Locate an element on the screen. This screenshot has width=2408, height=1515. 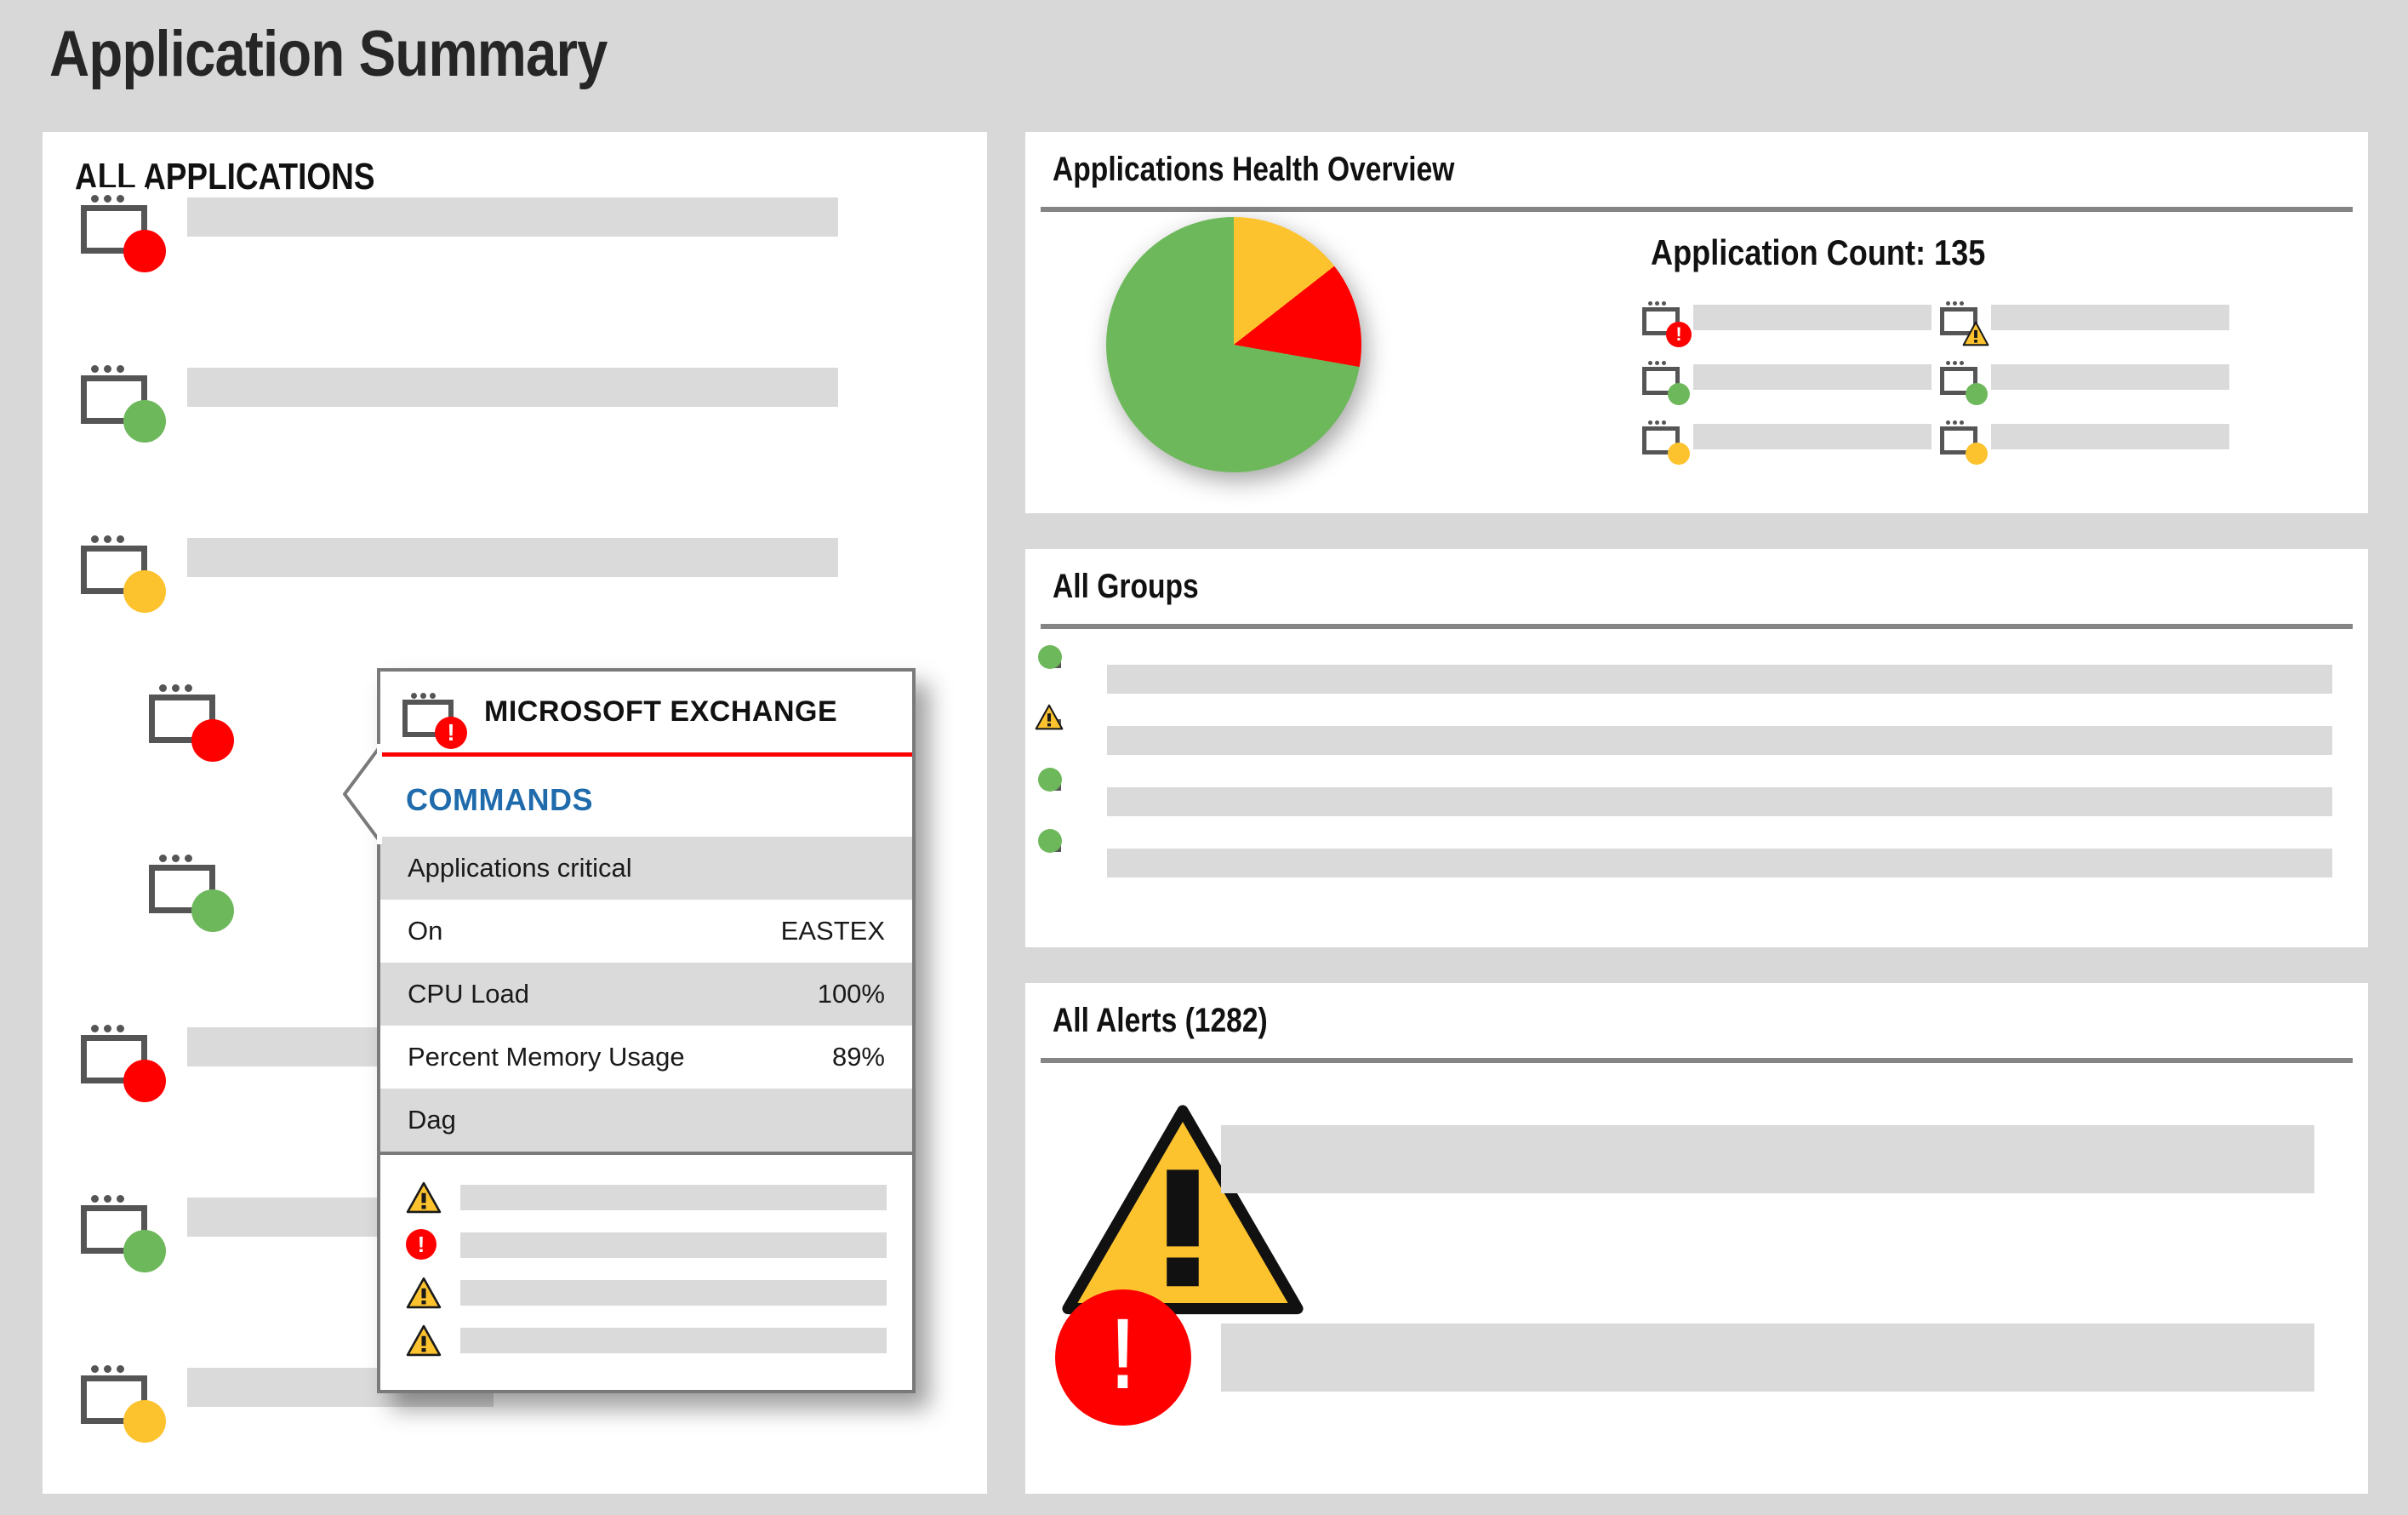
detail-property-row: Dag is located at coordinates (646, 1120).